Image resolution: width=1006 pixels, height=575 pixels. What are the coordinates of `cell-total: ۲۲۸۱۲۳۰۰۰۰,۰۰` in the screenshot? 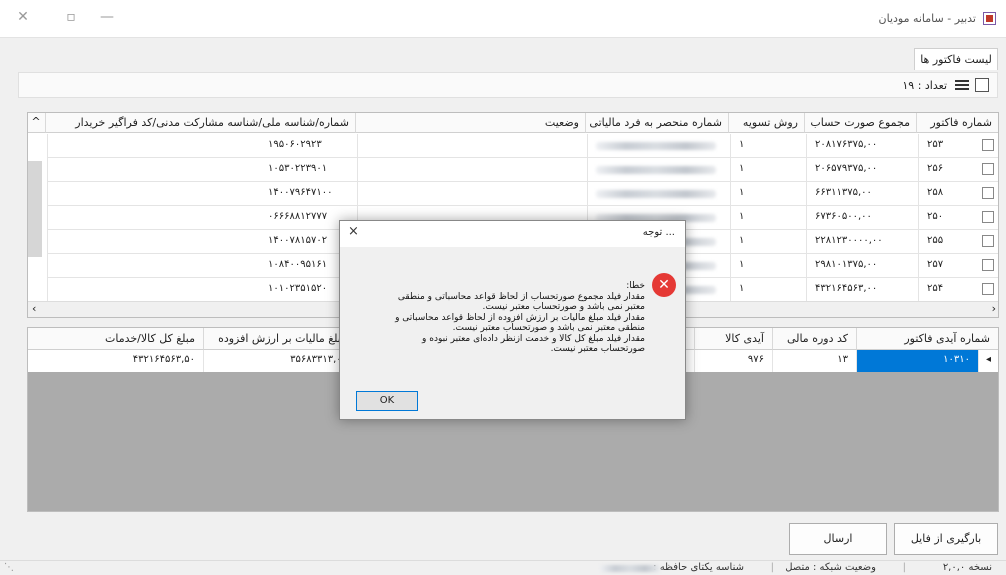 It's located at (862, 242).